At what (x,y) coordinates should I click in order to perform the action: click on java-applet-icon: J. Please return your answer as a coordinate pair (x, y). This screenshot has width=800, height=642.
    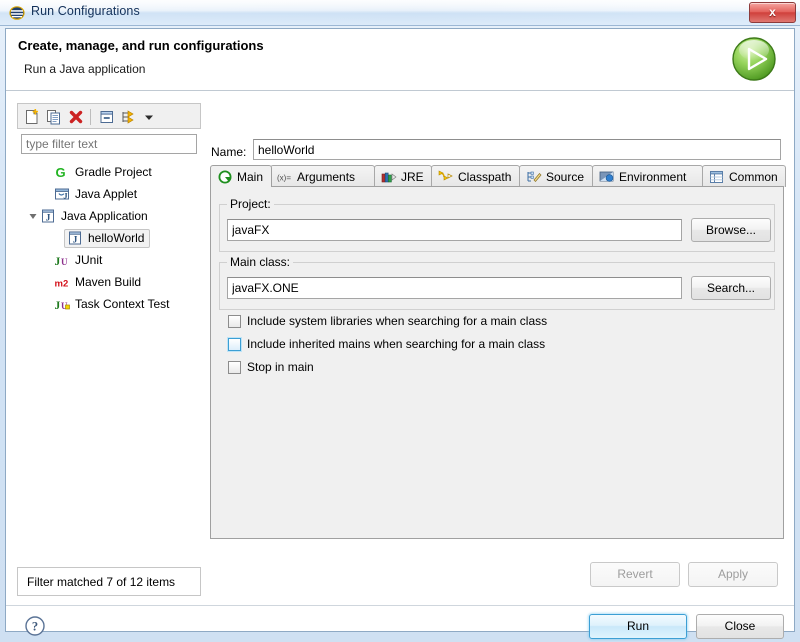
    Looking at the image, I should click on (62, 194).